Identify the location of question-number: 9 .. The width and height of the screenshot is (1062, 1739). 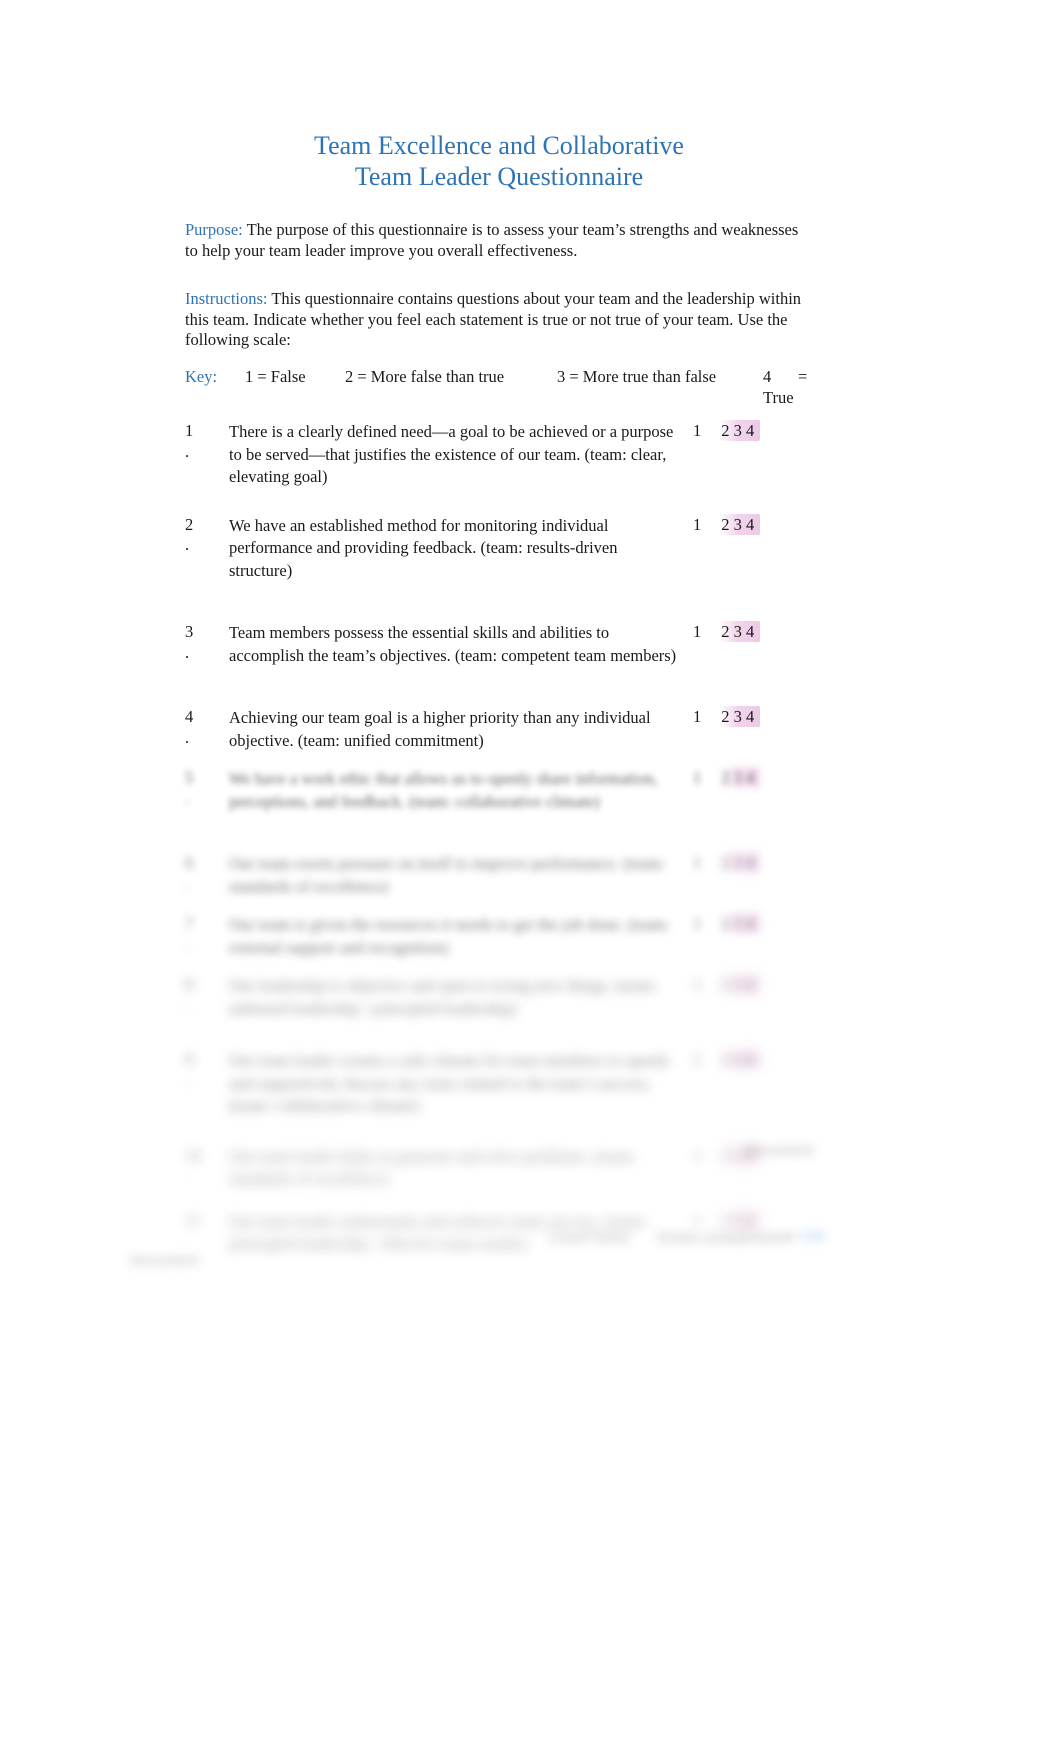
(195, 1070).